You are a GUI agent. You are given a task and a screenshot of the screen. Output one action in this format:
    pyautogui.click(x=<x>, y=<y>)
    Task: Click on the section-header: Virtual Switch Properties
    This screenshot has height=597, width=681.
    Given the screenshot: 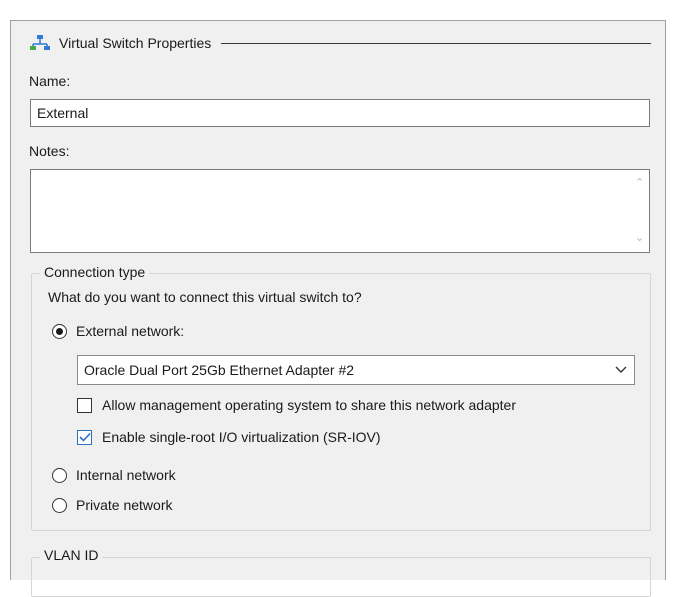 What is the action you would take?
    pyautogui.click(x=340, y=43)
    